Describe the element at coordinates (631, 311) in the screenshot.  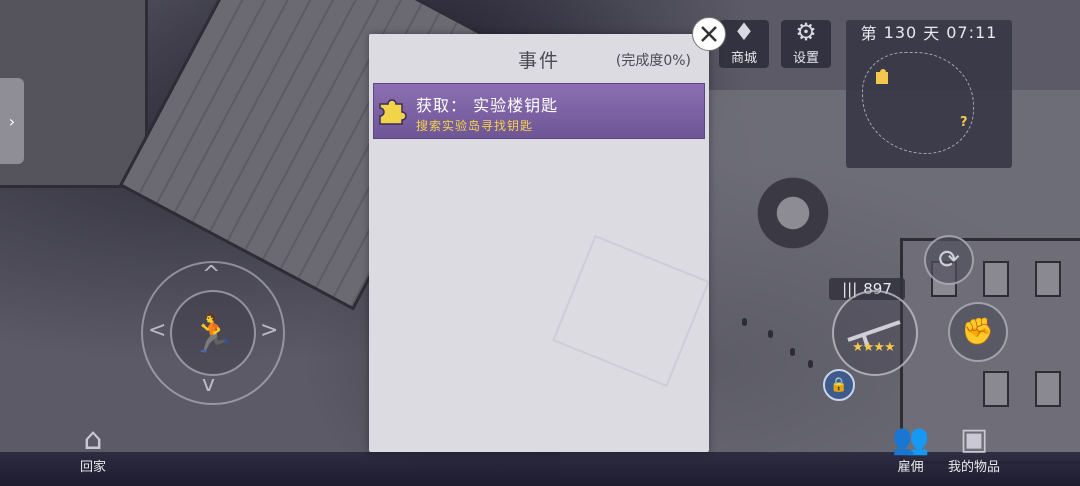
I see `watermark-graphic` at that location.